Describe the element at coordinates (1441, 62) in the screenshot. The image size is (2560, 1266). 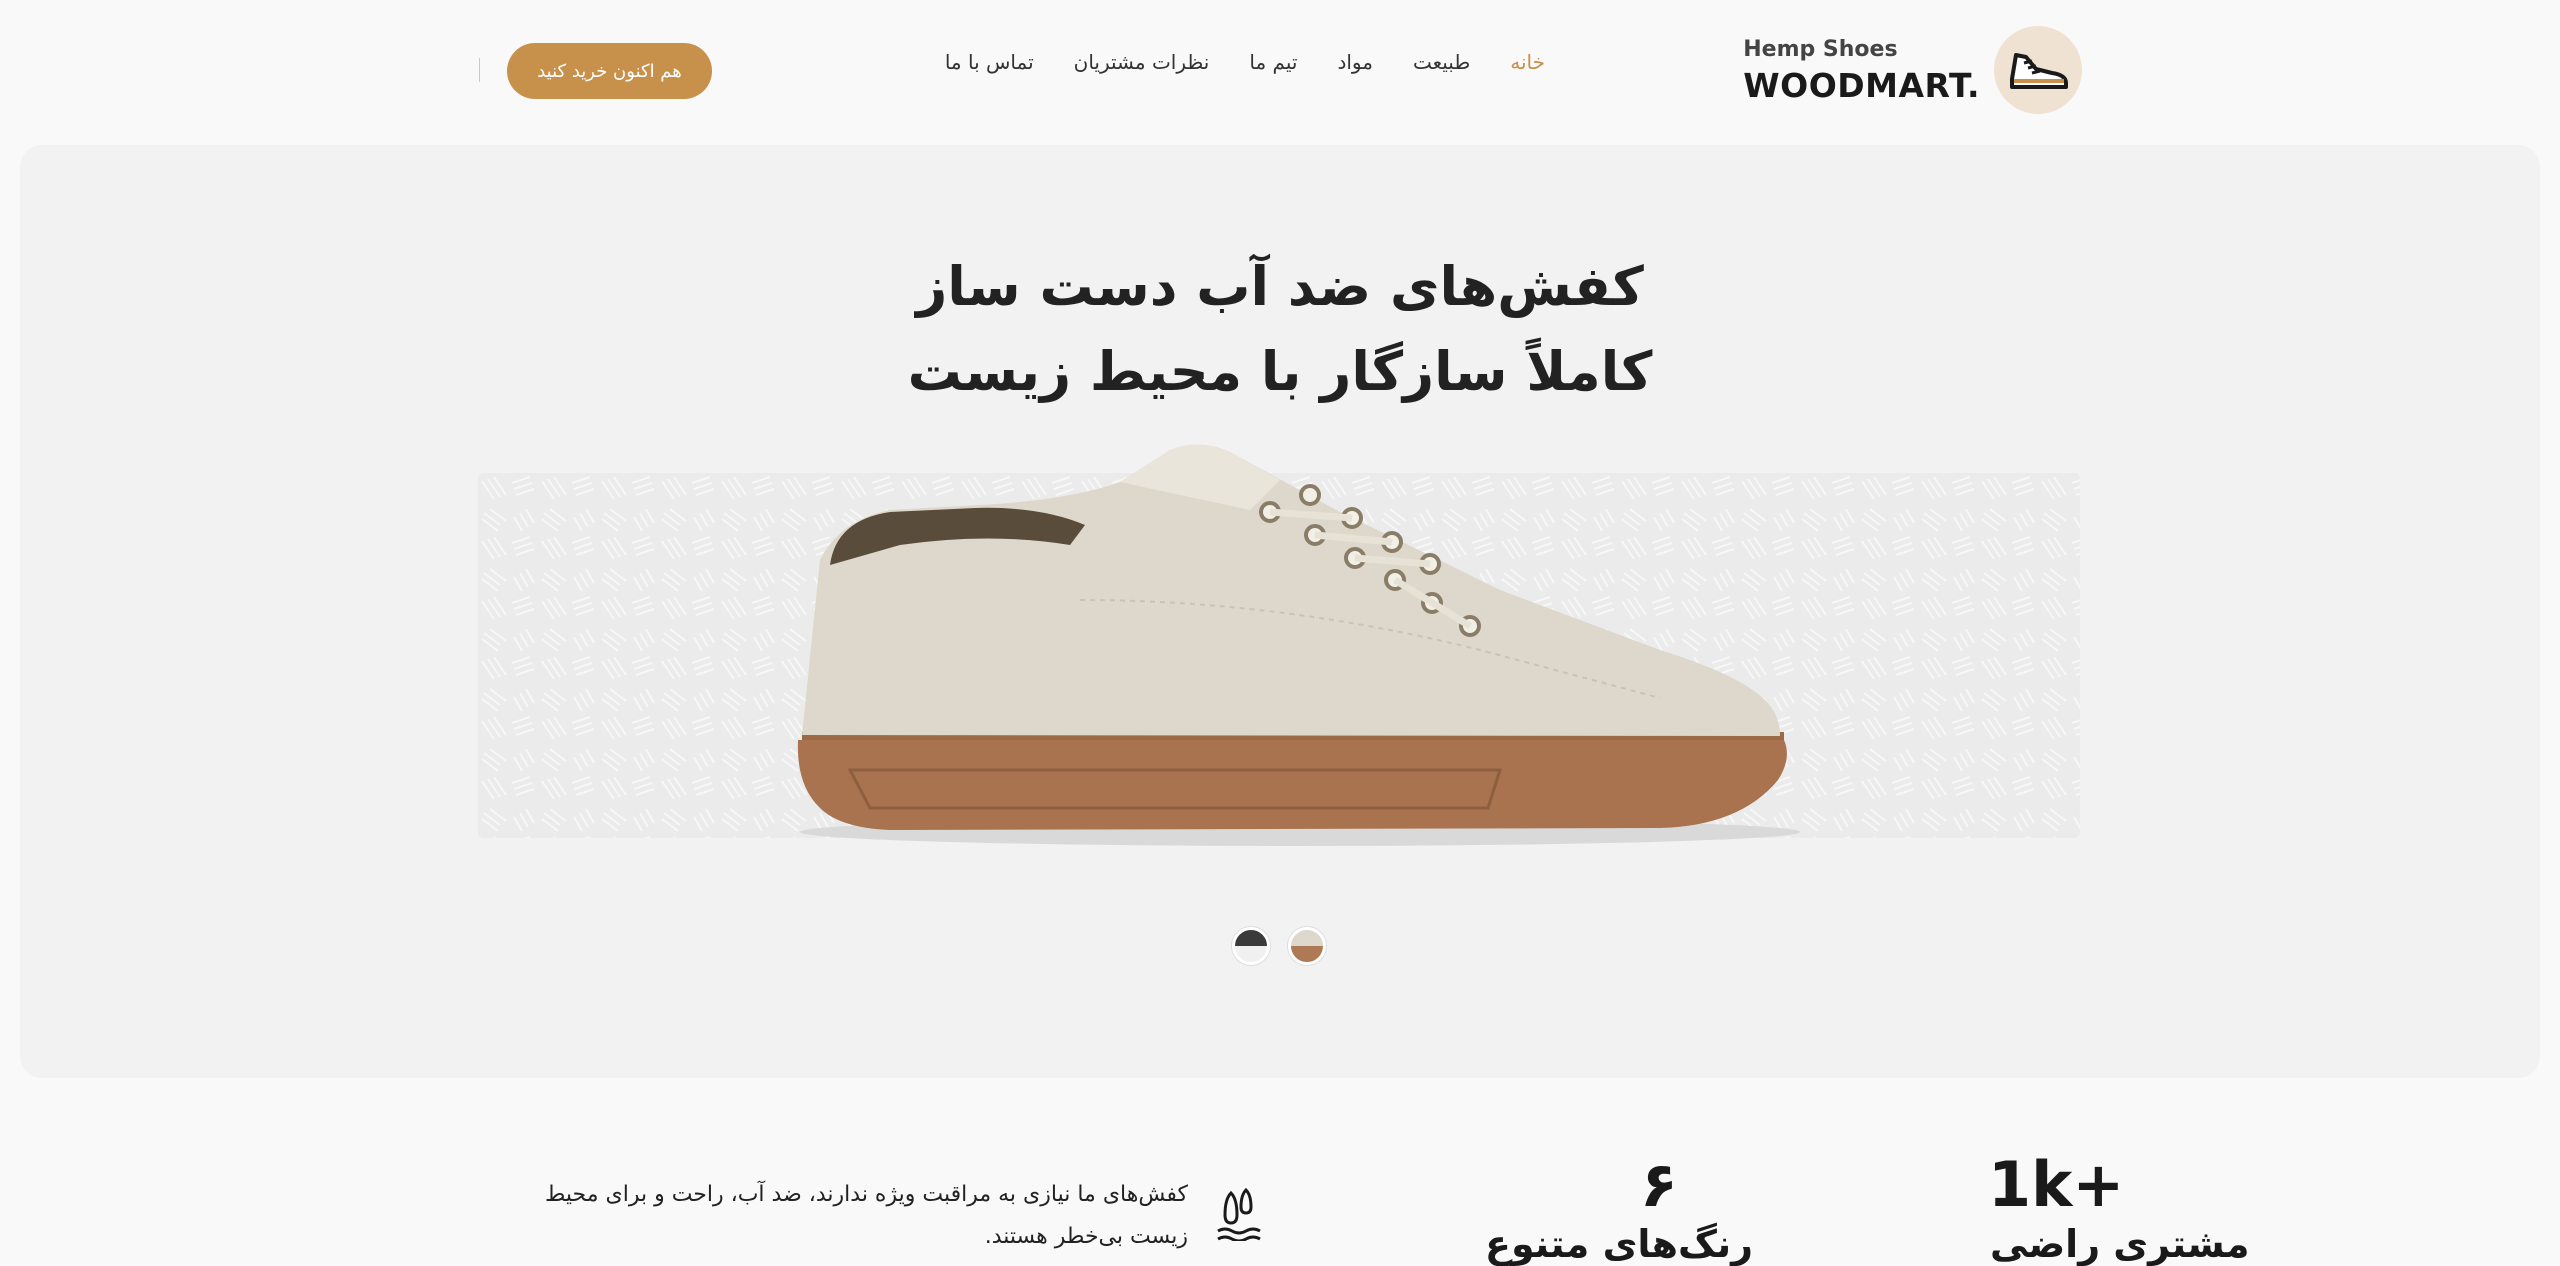
I see `nav-nature: طبیعت` at that location.